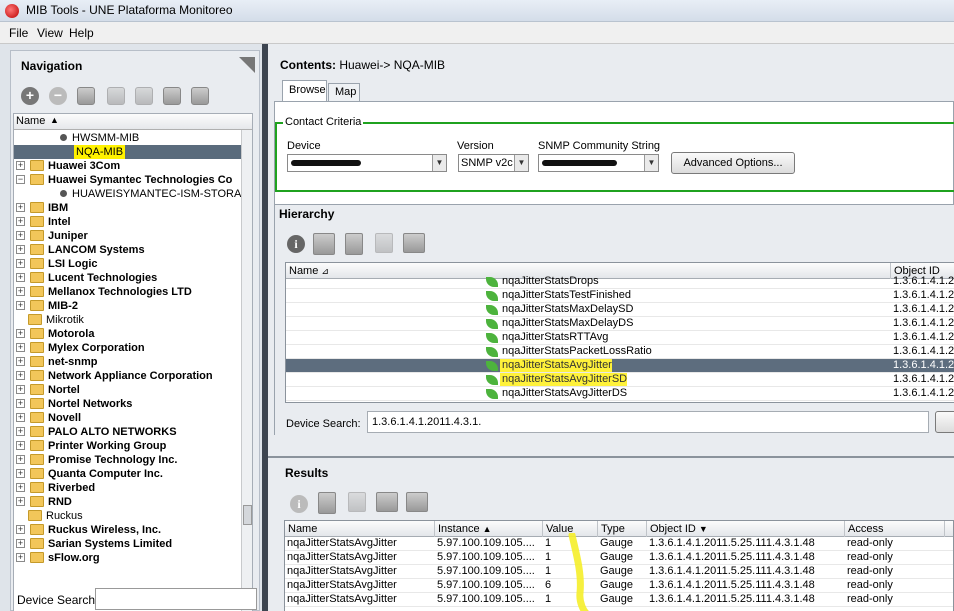 The image size is (954, 611). Describe the element at coordinates (86, 96) in the screenshot. I see `add-folder-icon` at that location.